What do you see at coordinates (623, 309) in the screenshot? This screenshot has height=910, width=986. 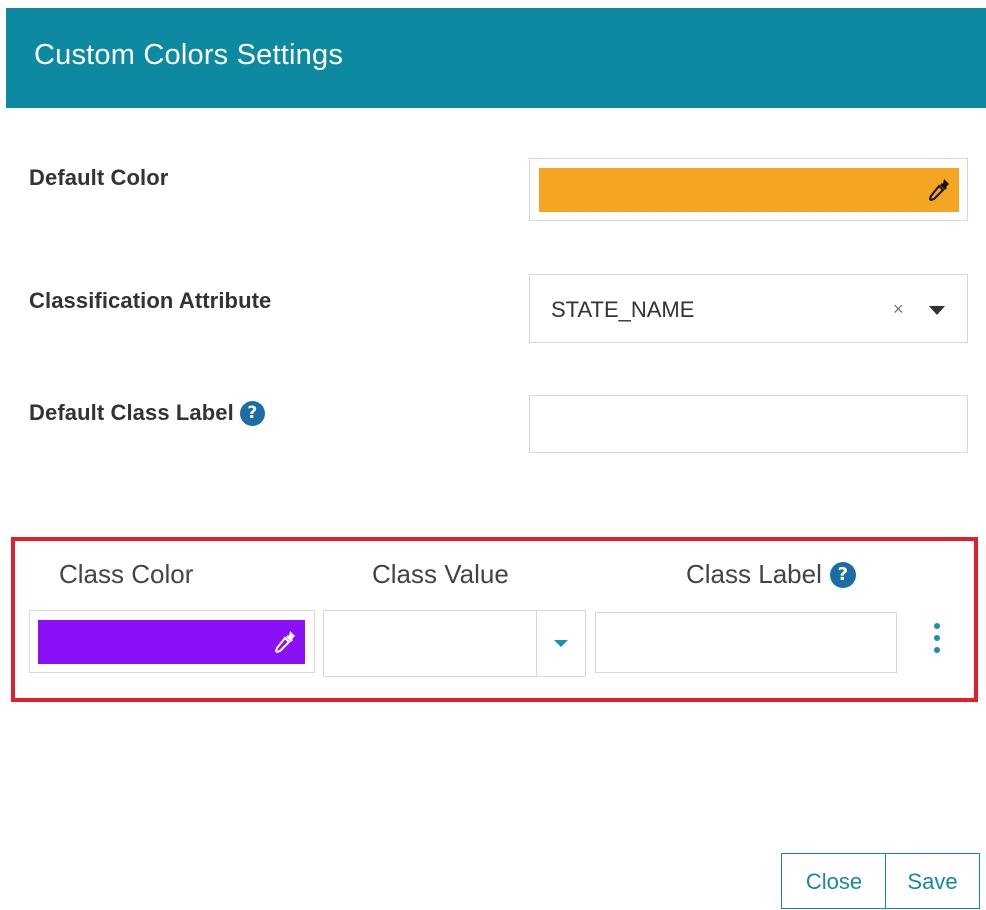 I see `classification-attribute-value: STATE_NAME` at bounding box center [623, 309].